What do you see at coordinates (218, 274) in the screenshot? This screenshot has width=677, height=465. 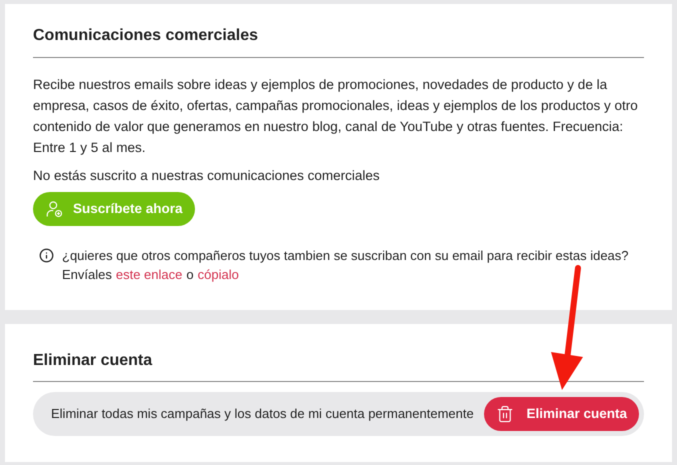 I see `link: cópialo` at bounding box center [218, 274].